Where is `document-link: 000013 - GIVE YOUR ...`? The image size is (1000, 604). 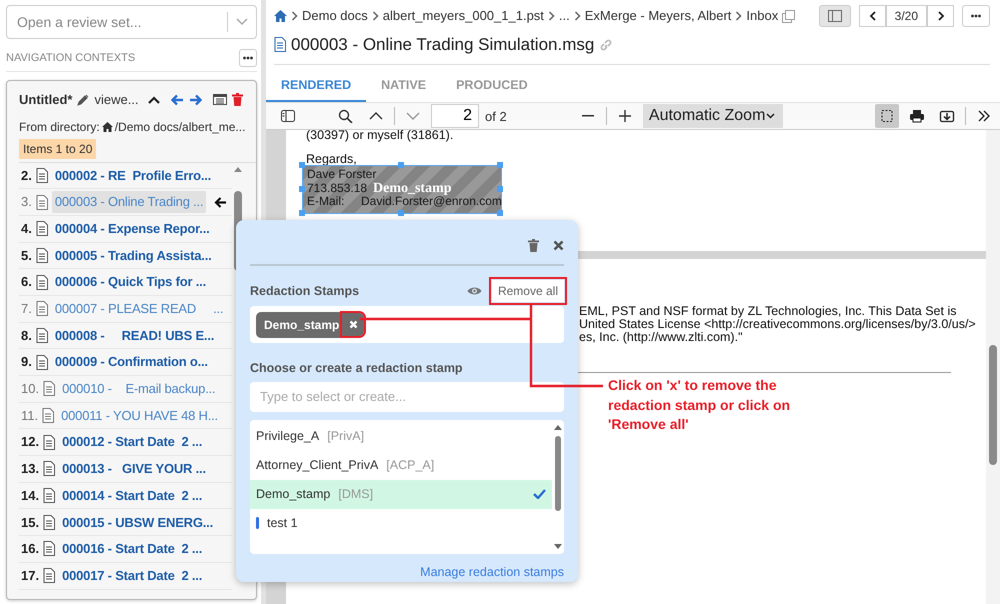 document-link: 000013 - GIVE YOUR ... is located at coordinates (134, 469).